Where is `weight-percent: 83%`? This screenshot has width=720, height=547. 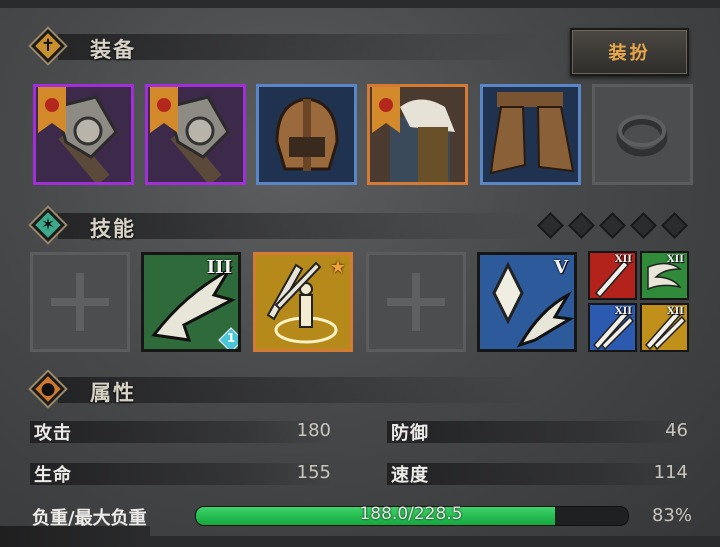 weight-percent: 83% is located at coordinates (671, 515).